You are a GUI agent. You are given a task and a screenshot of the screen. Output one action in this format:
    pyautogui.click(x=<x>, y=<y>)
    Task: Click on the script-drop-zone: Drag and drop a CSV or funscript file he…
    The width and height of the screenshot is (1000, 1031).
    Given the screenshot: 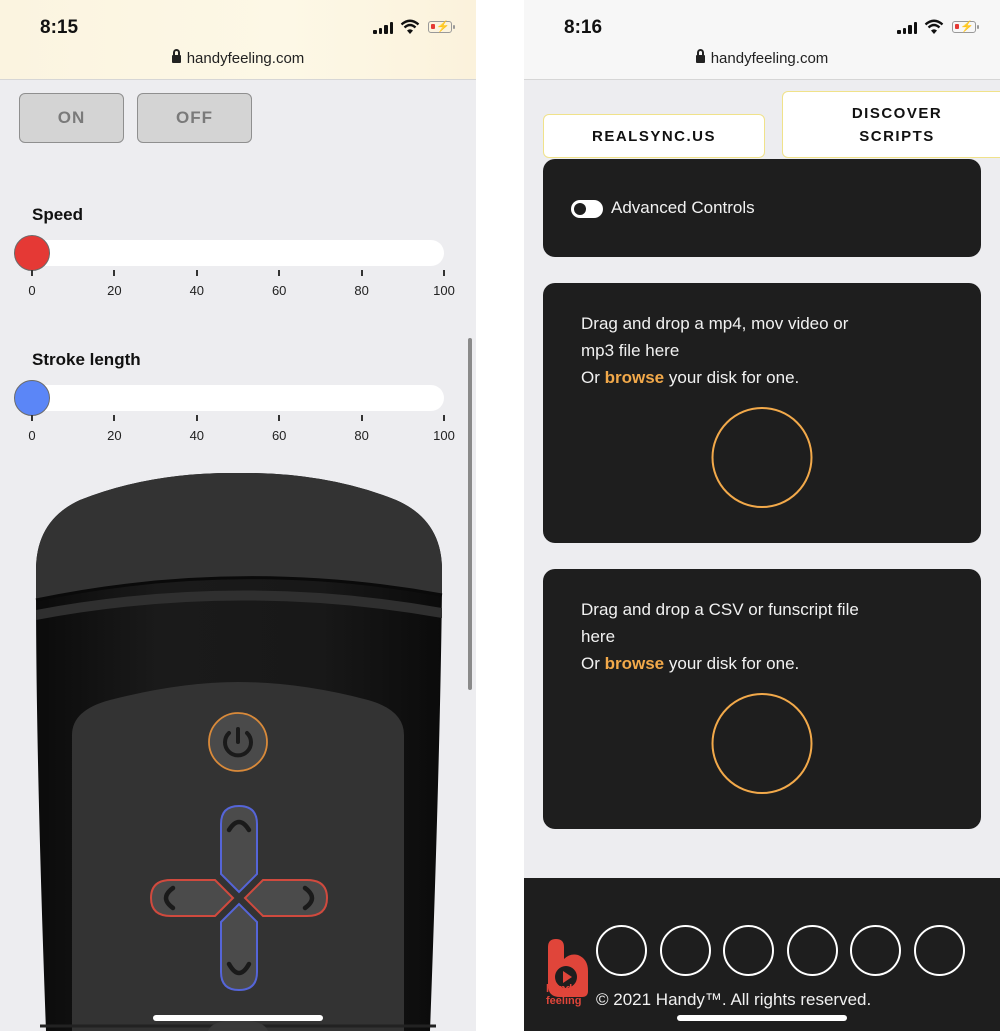 What is the action you would take?
    pyautogui.click(x=762, y=699)
    